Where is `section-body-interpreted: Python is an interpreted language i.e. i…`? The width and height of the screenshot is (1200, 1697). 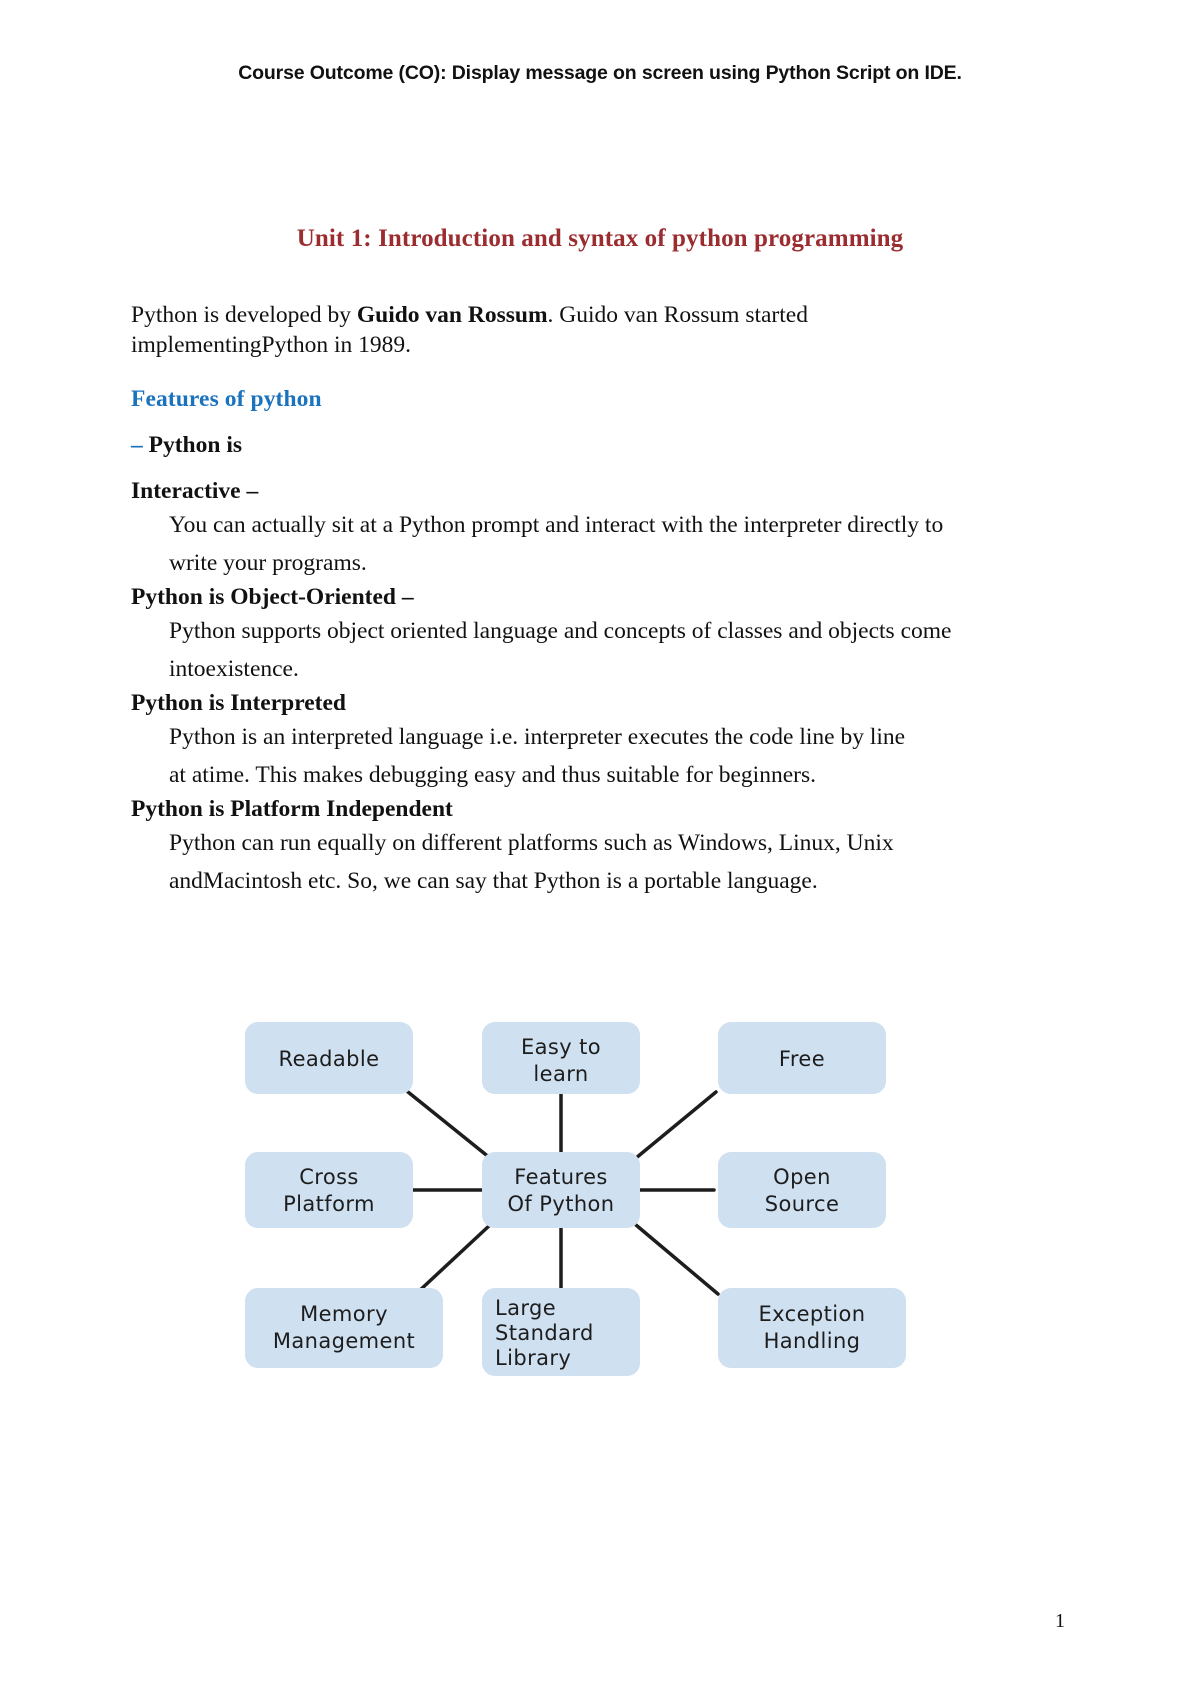 section-body-interpreted: Python is an interpreted language i.e. i… is located at coordinates (562, 756).